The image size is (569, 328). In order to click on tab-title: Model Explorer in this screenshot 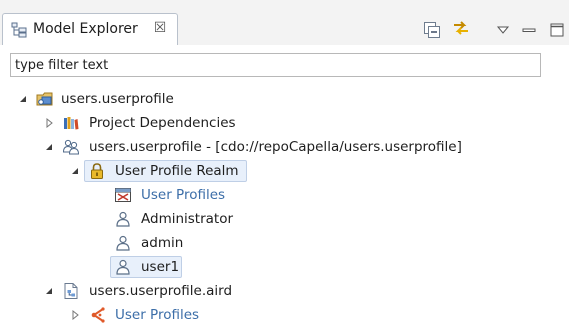, I will do `click(85, 29)`.